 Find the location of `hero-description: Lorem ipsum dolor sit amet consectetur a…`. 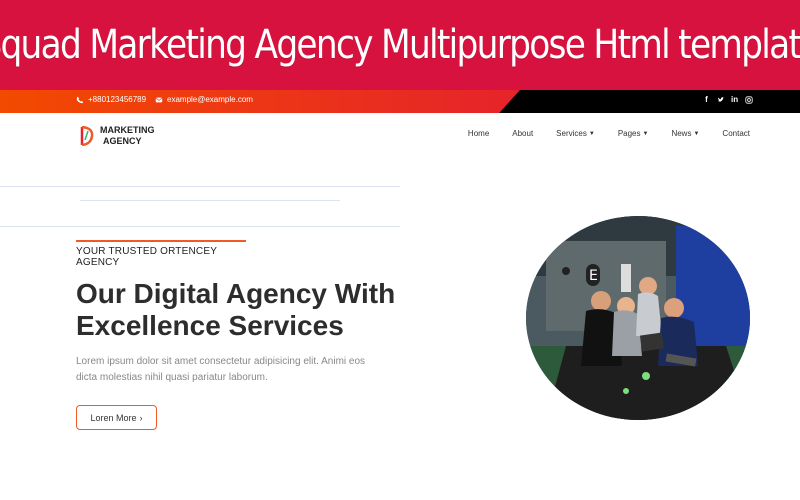

hero-description: Lorem ipsum dolor sit amet consectetur a… is located at coordinates (221, 369).